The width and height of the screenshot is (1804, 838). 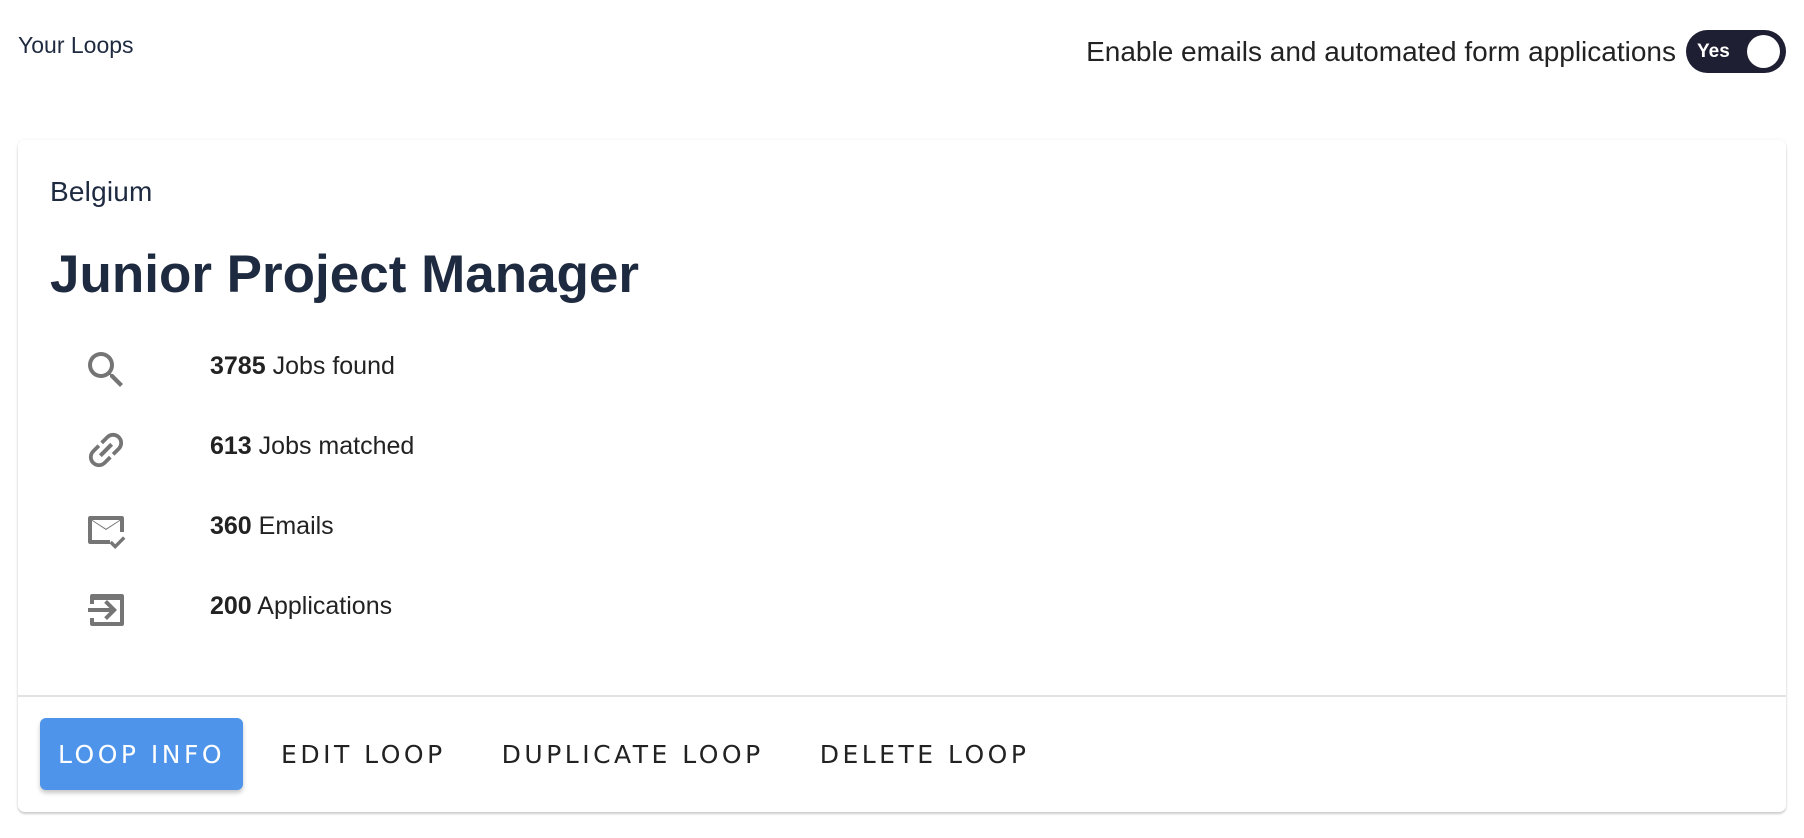 What do you see at coordinates (106, 370) in the screenshot?
I see `search-icon` at bounding box center [106, 370].